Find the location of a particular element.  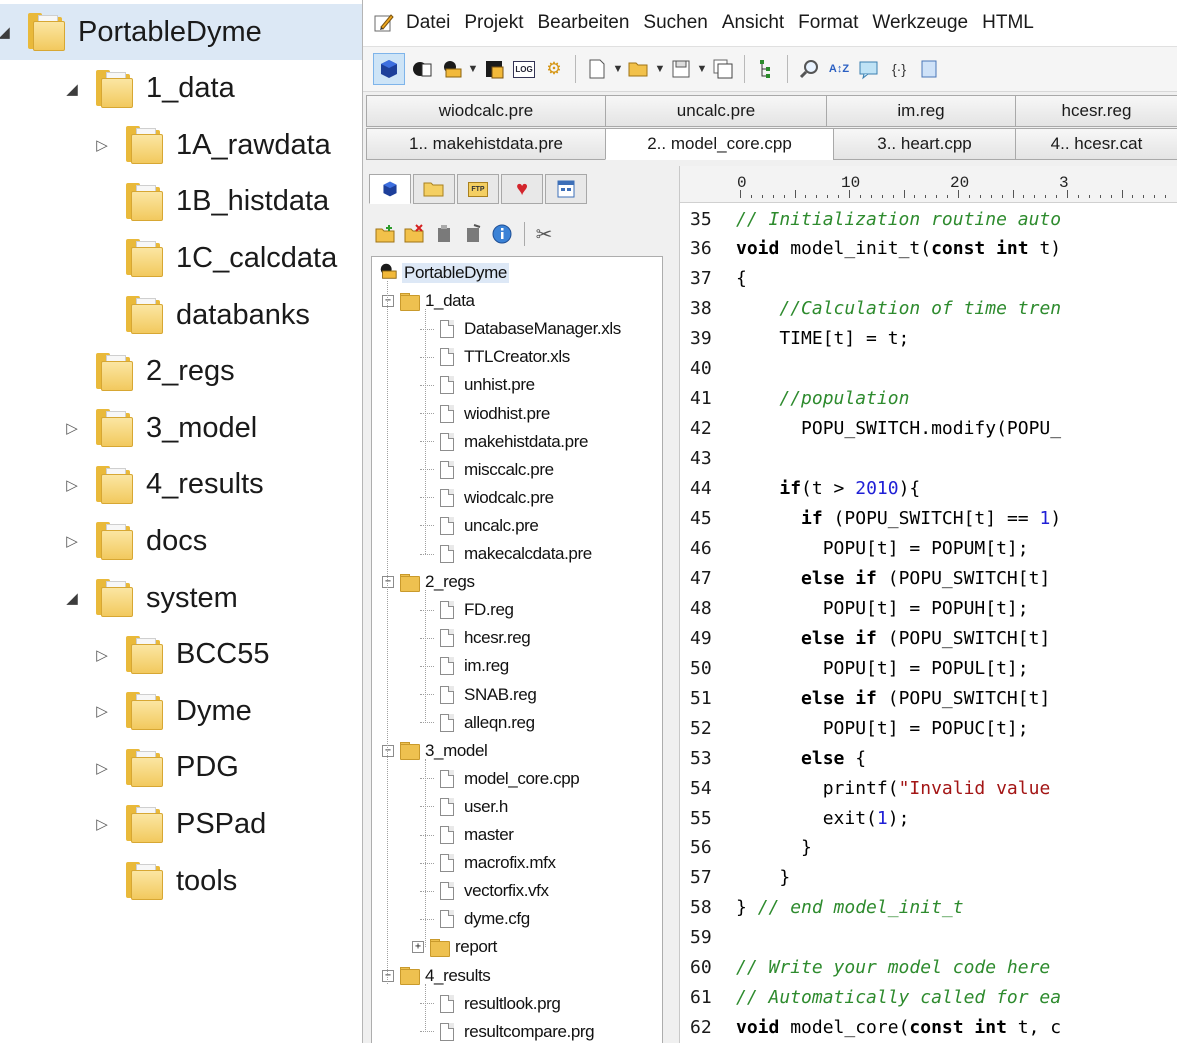

project-tree-item: hcesr.reg is located at coordinates (475, 638).